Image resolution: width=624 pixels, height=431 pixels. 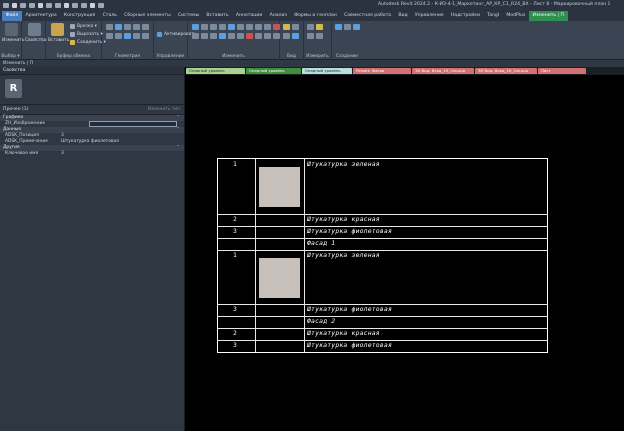 What do you see at coordinates (249, 16) in the screenshot?
I see `ribbon-tab: Аннотации` at bounding box center [249, 16].